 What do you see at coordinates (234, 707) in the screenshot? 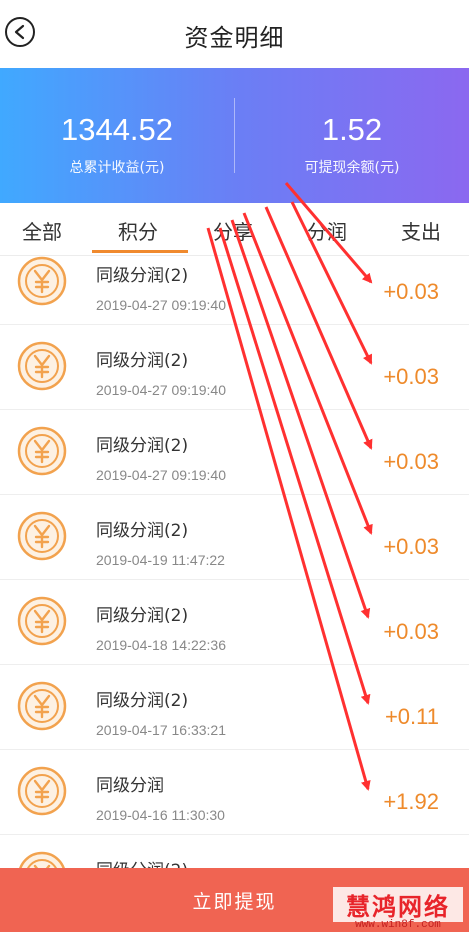
I see `list-item: 同级分润(2) 2019-04-17 16:33:21 +0.11` at bounding box center [234, 707].